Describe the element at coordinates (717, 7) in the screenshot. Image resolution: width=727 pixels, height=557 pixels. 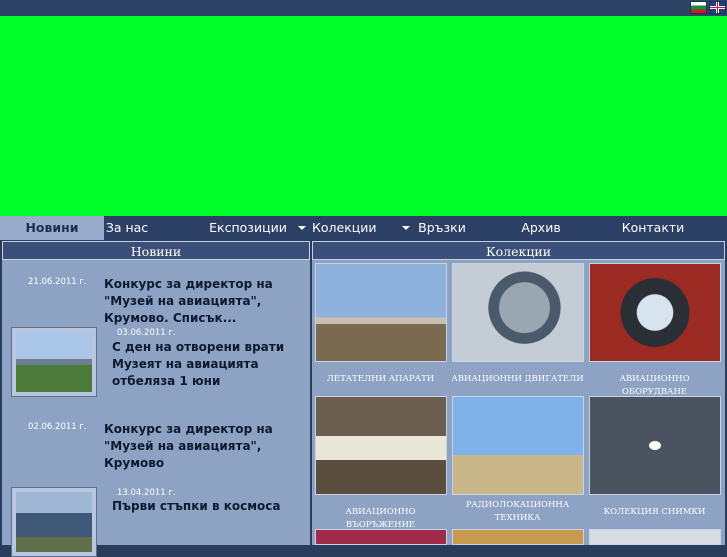
I see `english-flag-icon` at that location.